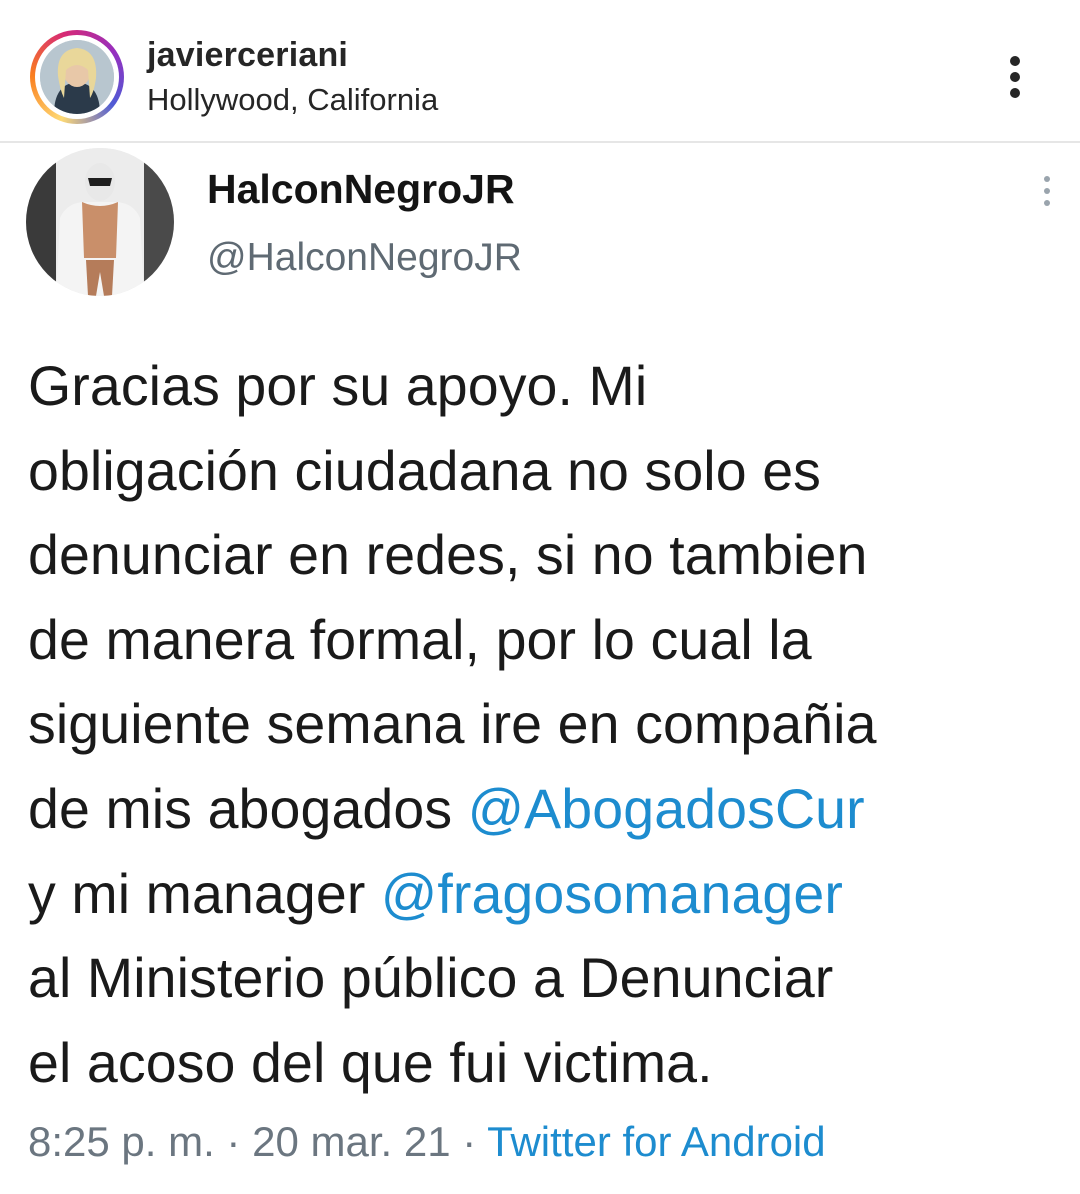 Image resolution: width=1080 pixels, height=1194 pixels. What do you see at coordinates (100, 222) in the screenshot?
I see `tweet-author-avatar` at bounding box center [100, 222].